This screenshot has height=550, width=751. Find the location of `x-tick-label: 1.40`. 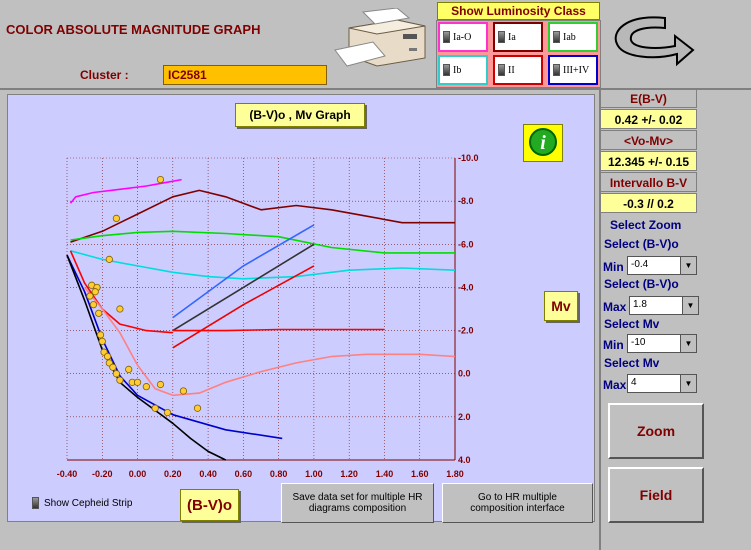

x-tick-label: 1.40 is located at coordinates (385, 474).